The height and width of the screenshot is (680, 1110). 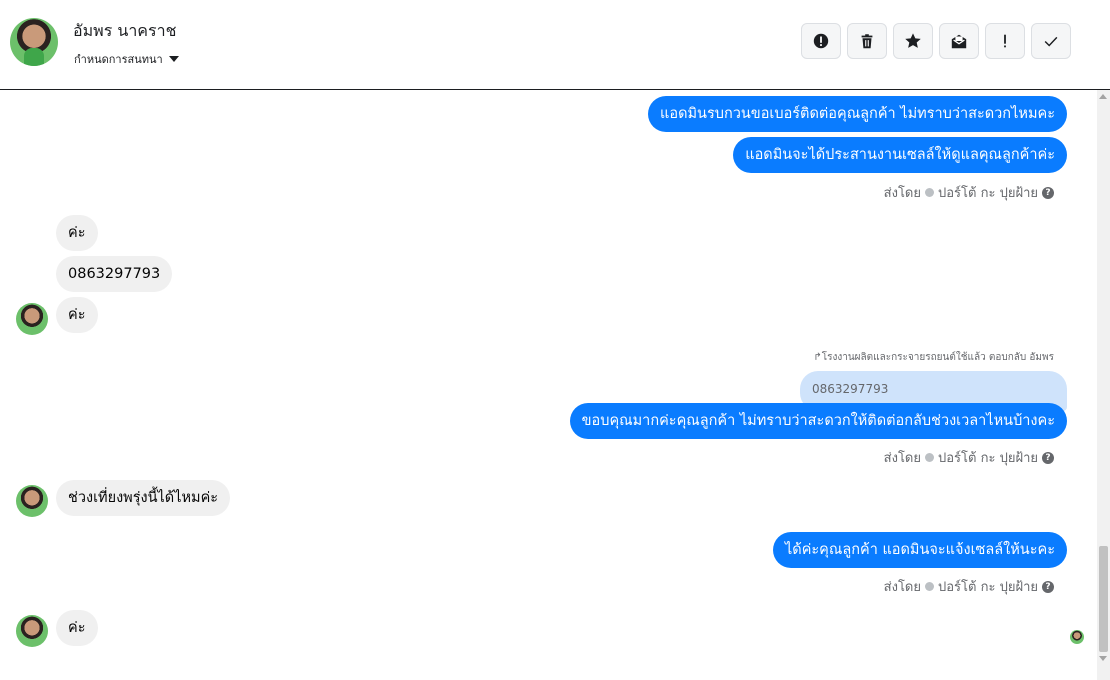 What do you see at coordinates (555, 45) in the screenshot?
I see `conversation-header: อัมพร นาคราช กำหนดการสนทนา` at bounding box center [555, 45].